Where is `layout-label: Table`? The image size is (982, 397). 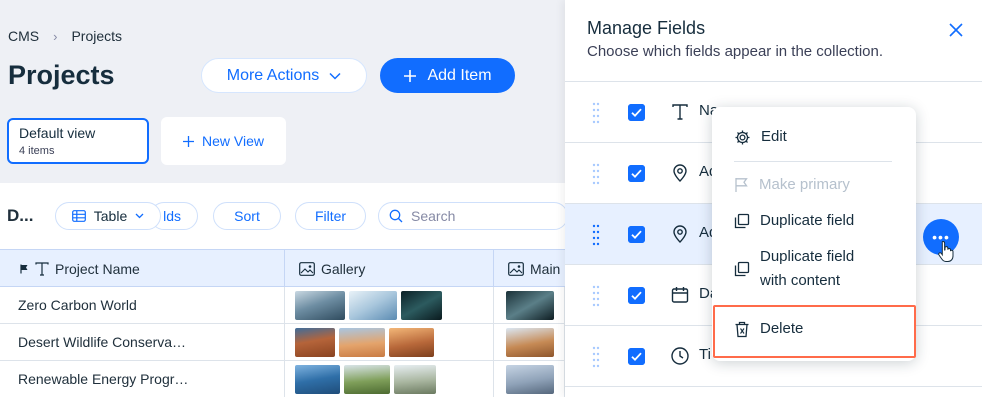 layout-label: Table is located at coordinates (110, 216).